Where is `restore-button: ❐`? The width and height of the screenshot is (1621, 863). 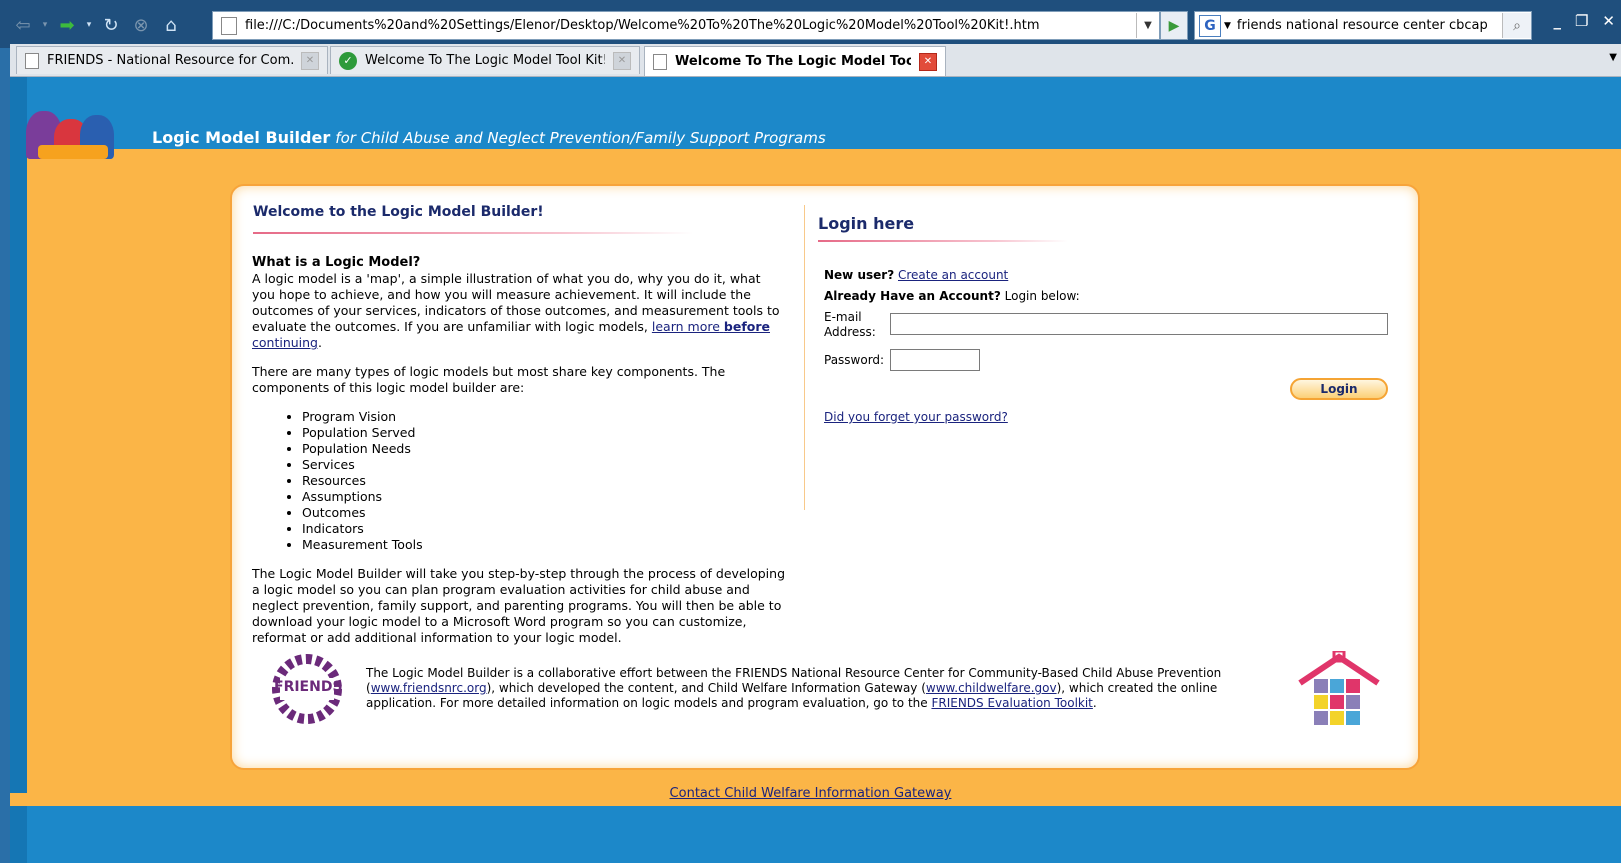
restore-button: ❐ is located at coordinates (1581, 21).